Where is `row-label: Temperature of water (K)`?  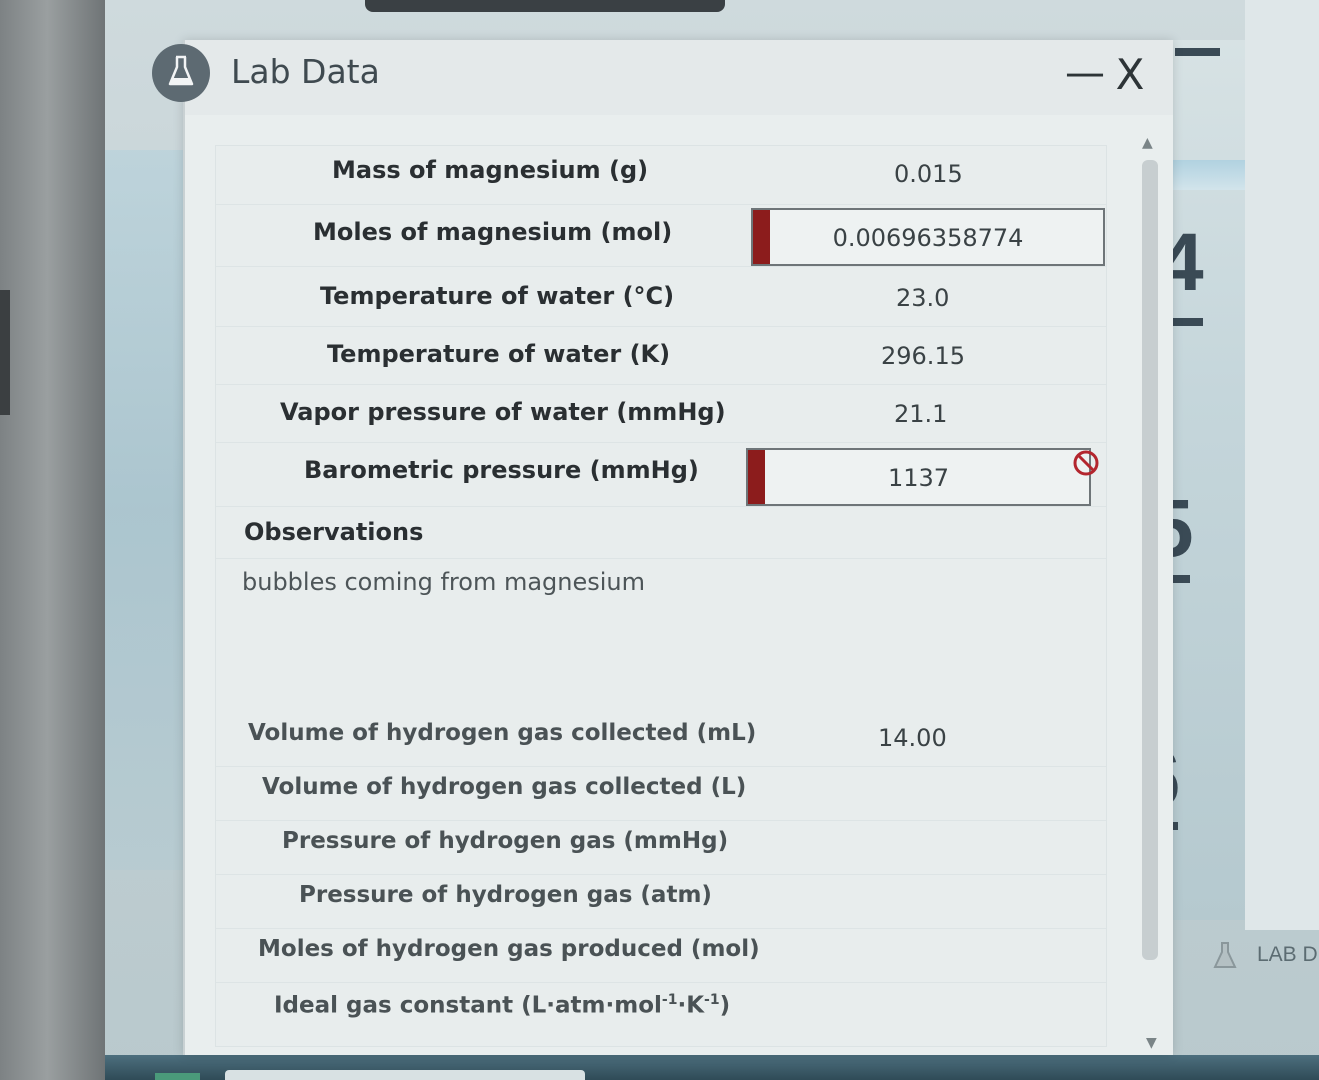
row-label: Temperature of water (K) is located at coordinates (499, 354).